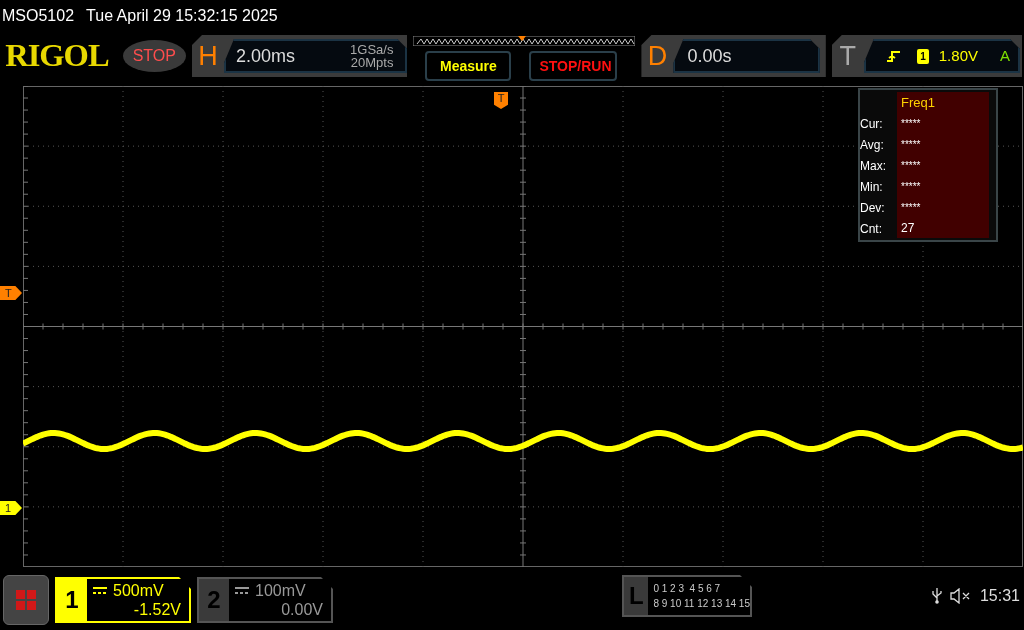 The image size is (1024, 630). What do you see at coordinates (301, 609) in the screenshot?
I see `channel-offset: 0.00V` at bounding box center [301, 609].